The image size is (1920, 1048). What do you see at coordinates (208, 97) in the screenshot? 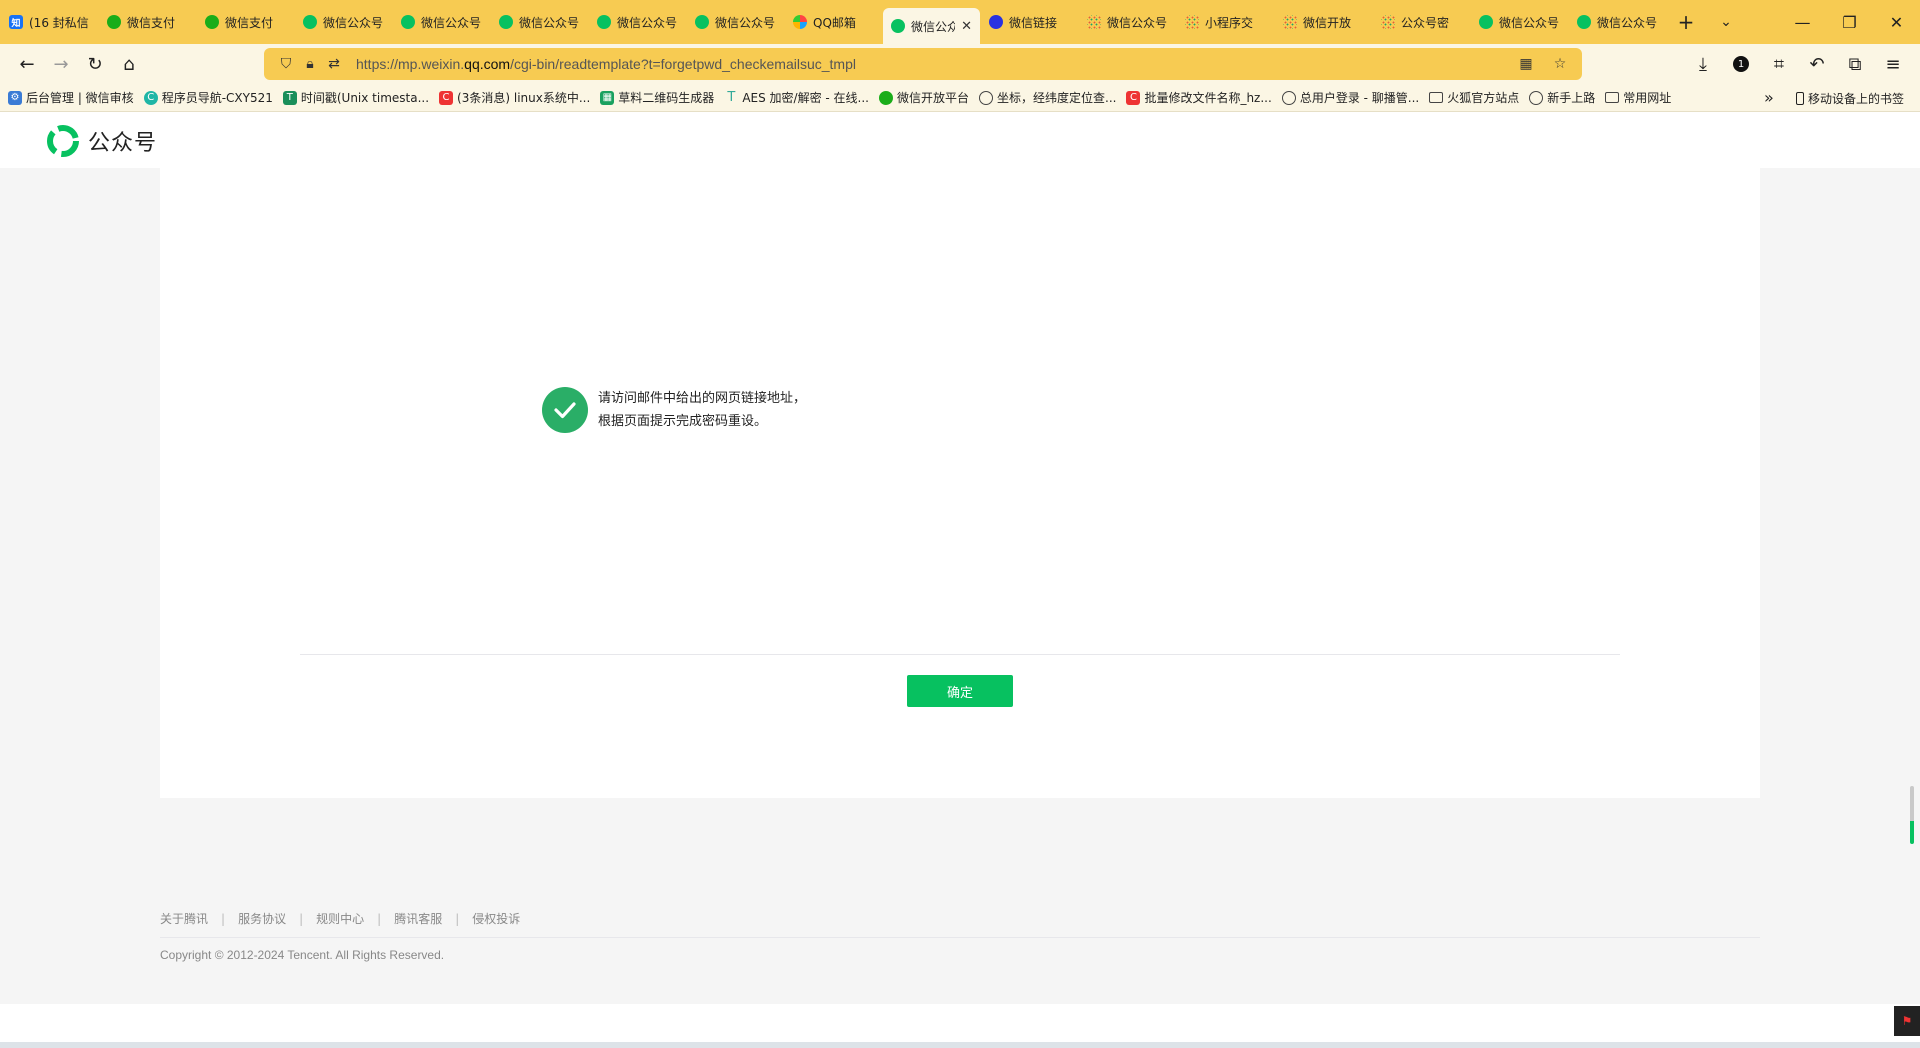
I see `bookmark-item: C 程序员导航-CXY521` at bounding box center [208, 97].